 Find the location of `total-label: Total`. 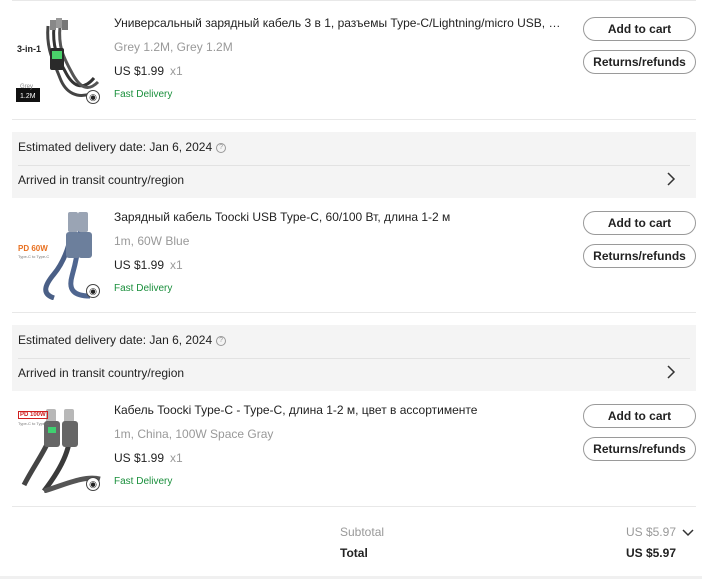

total-label: Total is located at coordinates (354, 553).